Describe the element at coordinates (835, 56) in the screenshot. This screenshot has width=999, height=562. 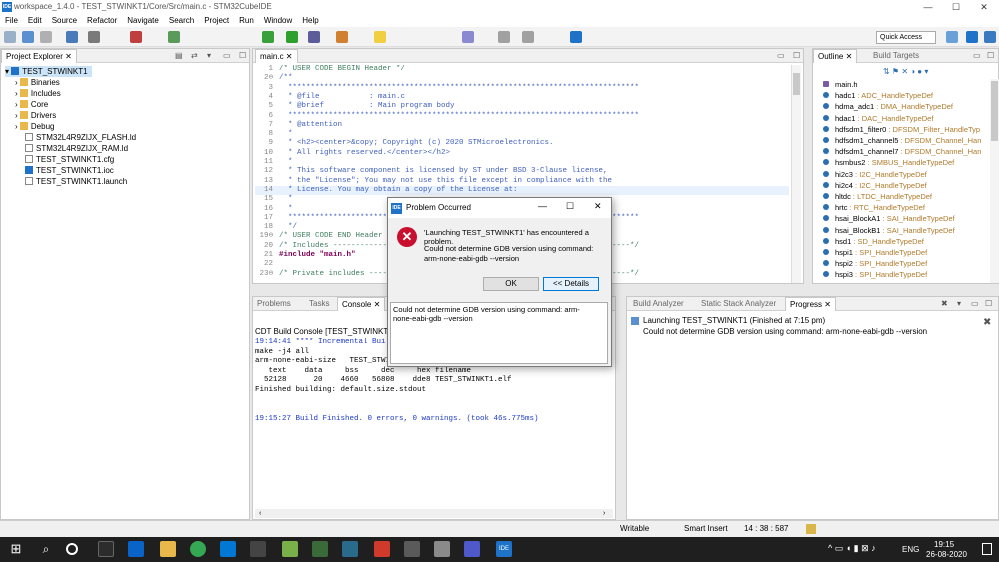
I see `tab-outline: Outline ✕` at that location.